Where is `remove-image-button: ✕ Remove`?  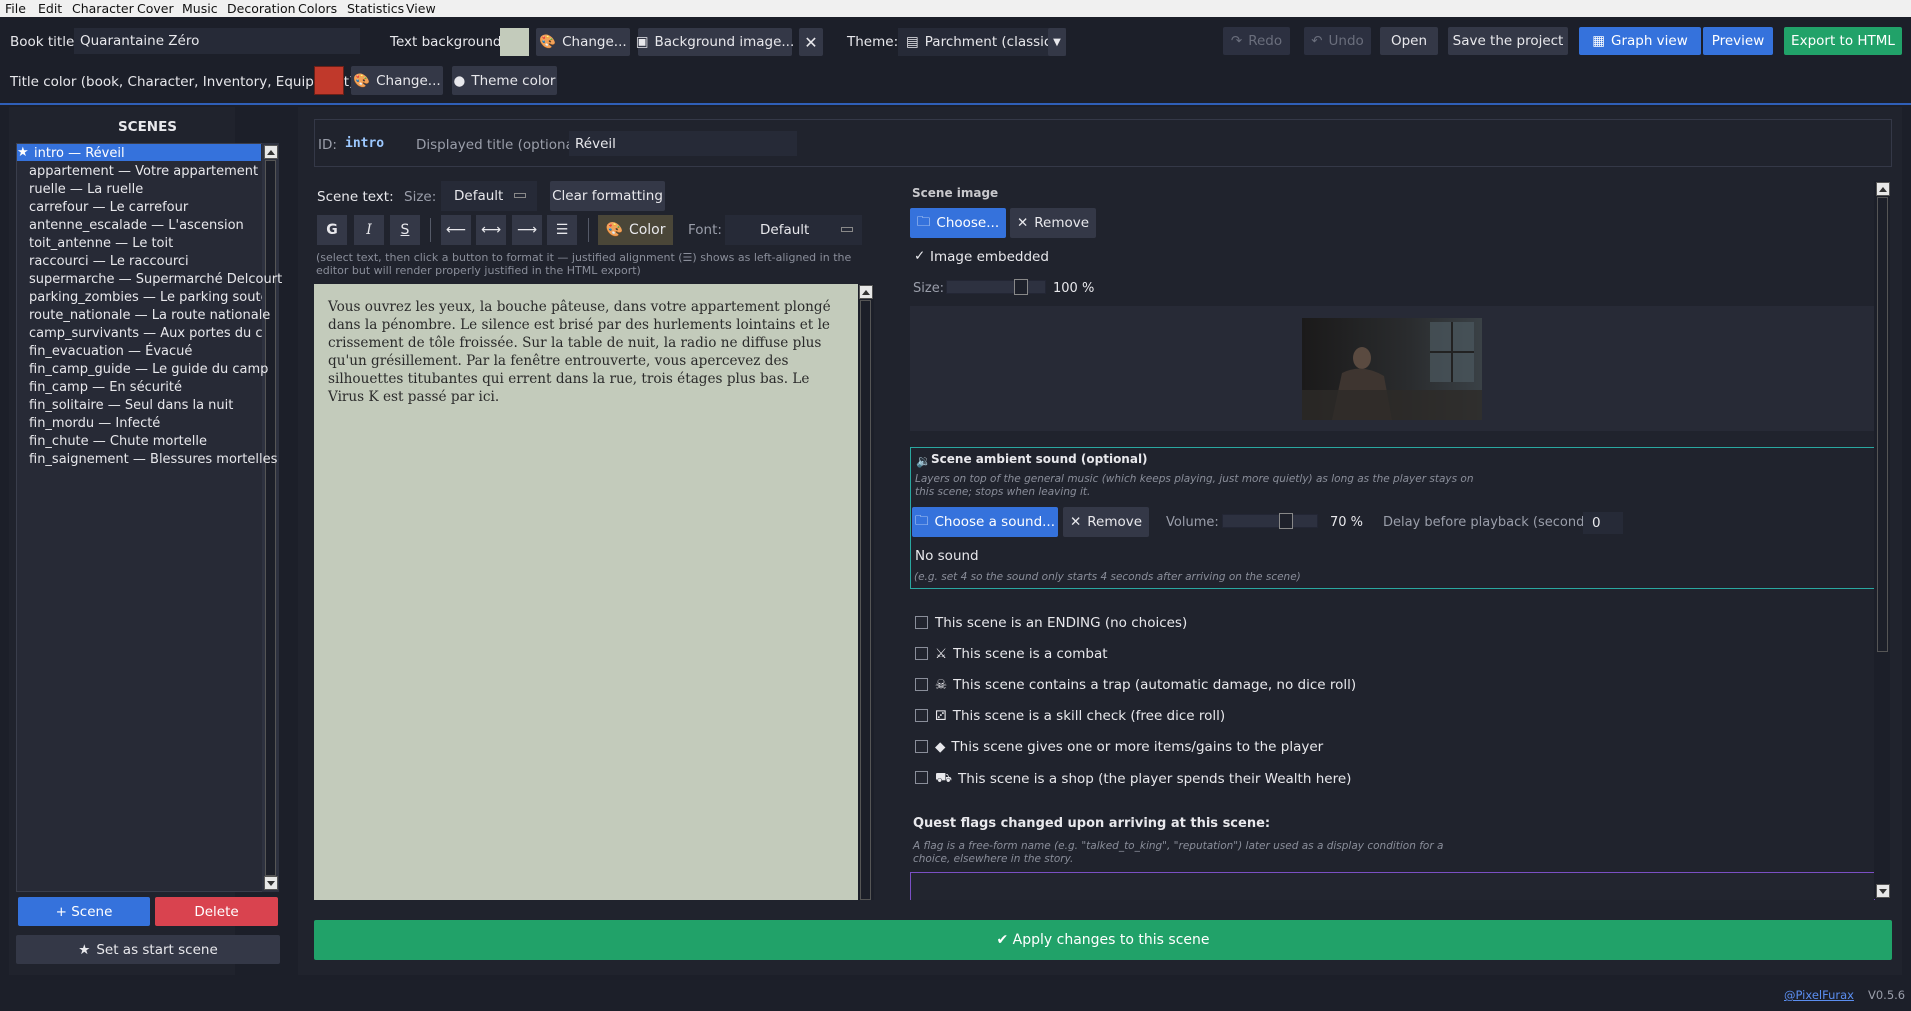
remove-image-button: ✕ Remove is located at coordinates (1053, 223).